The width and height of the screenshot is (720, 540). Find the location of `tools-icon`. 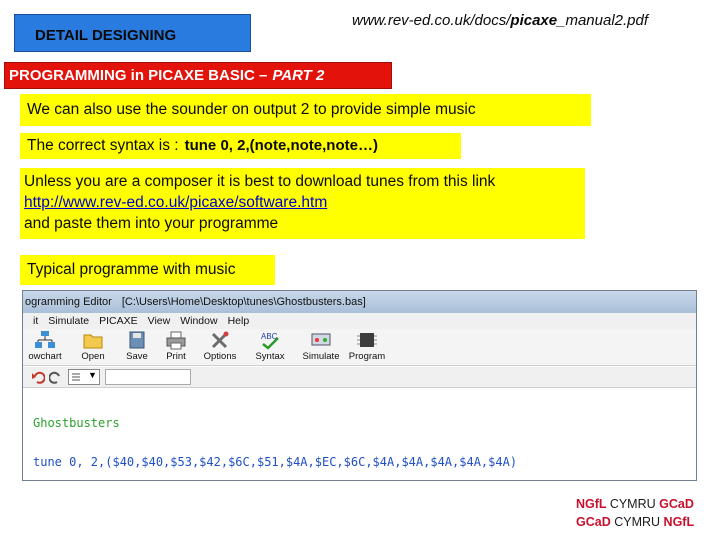

tools-icon is located at coordinates (220, 340).